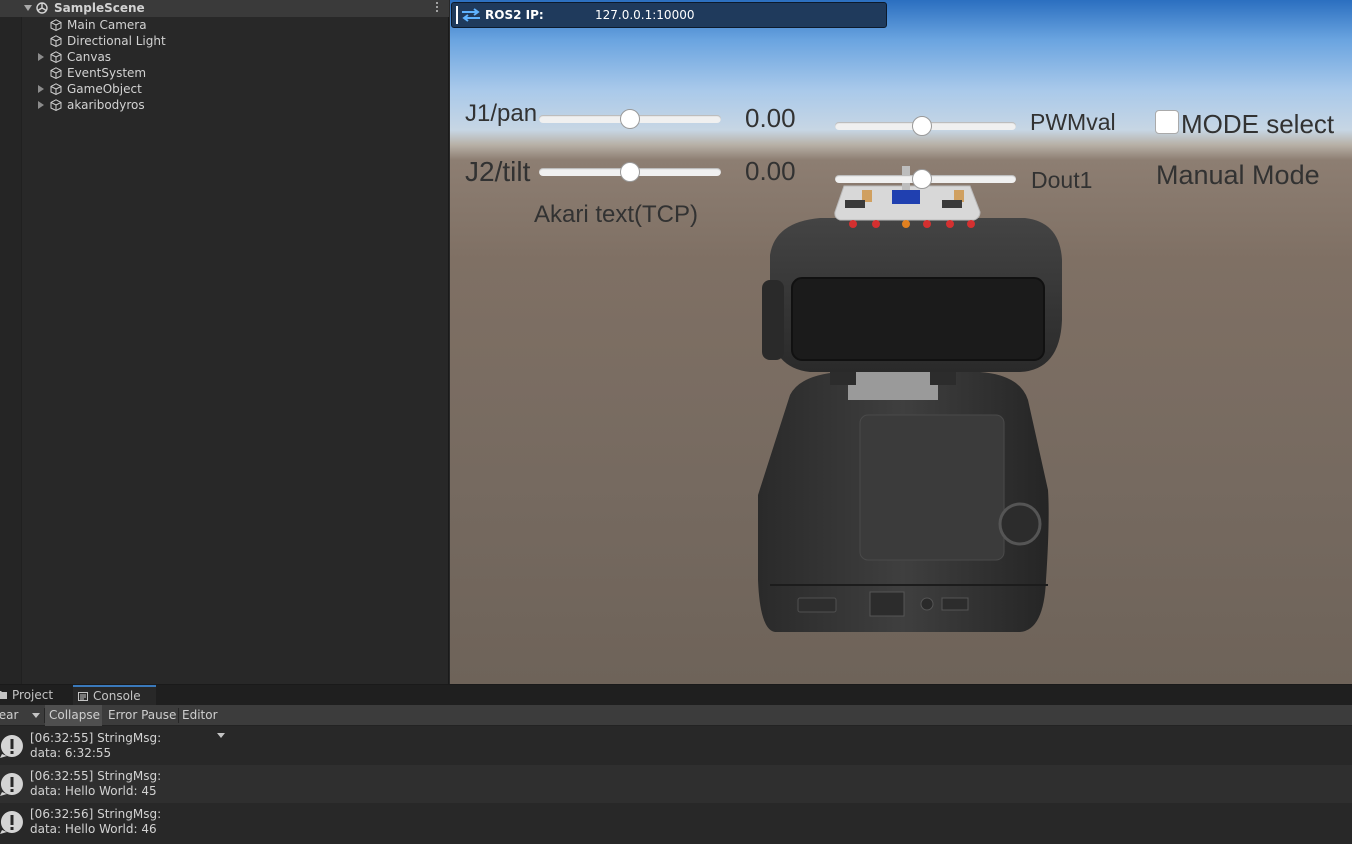 The image size is (1352, 844). Describe the element at coordinates (514, 15) in the screenshot. I see `ros-ip-label: ROS2 IP:` at that location.